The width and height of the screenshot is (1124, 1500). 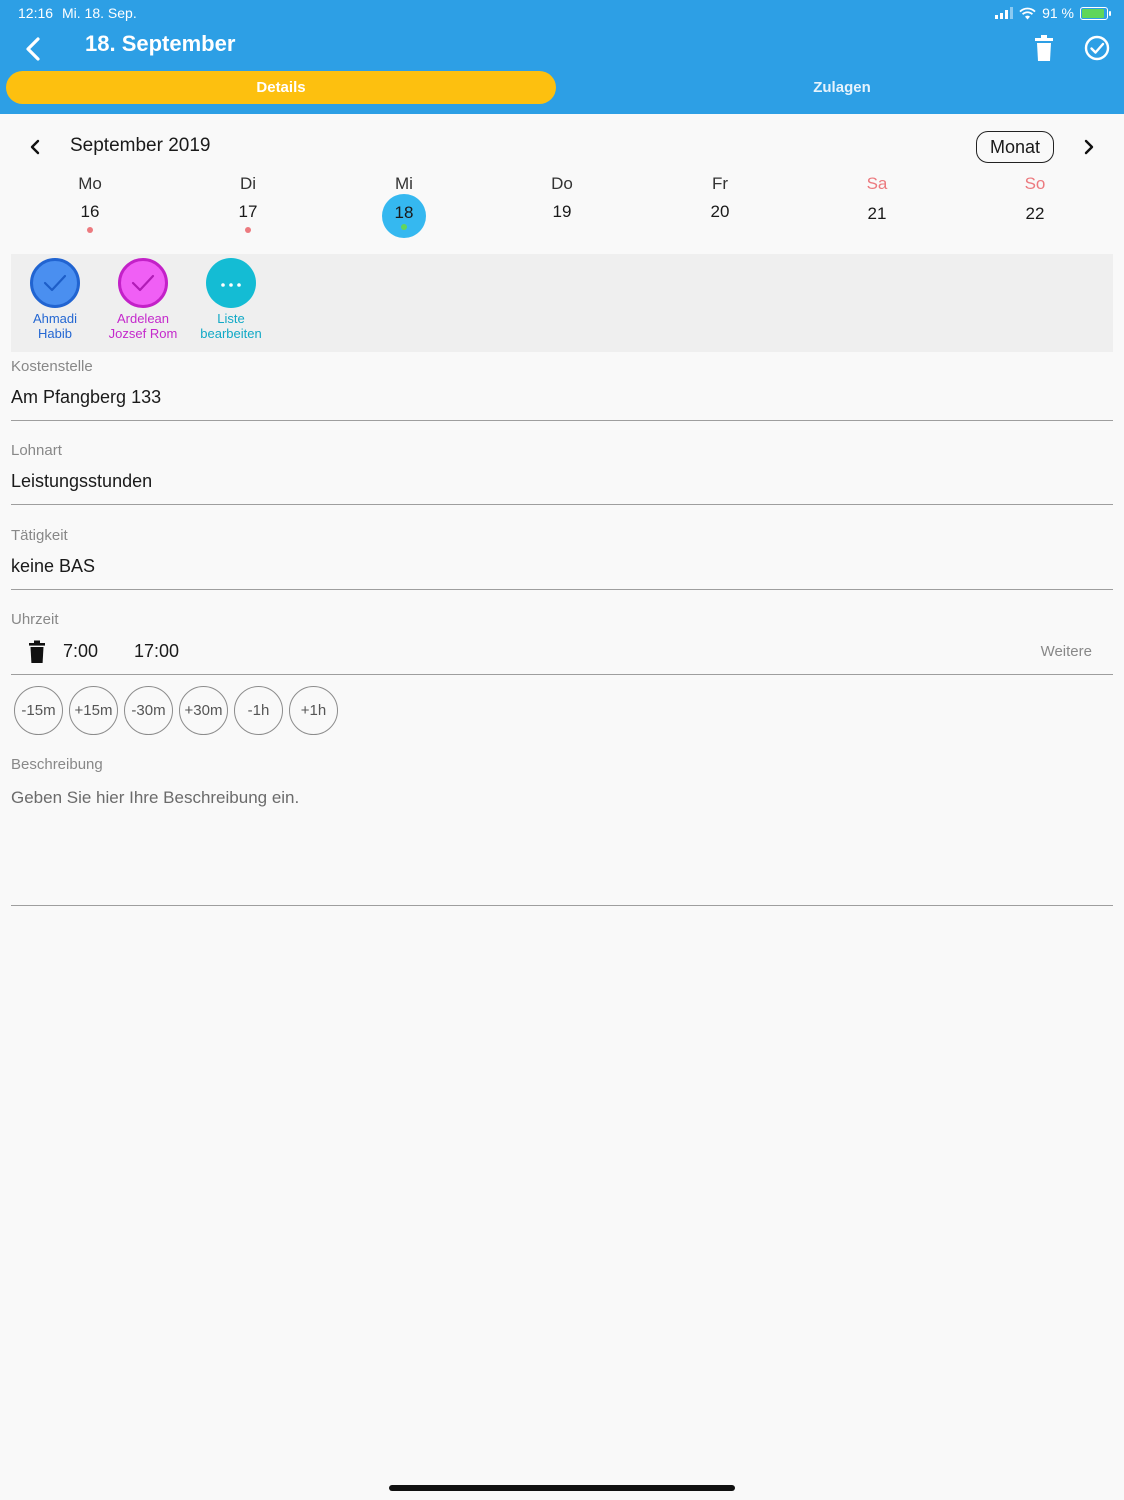 I want to click on back-icon, so click(x=33, y=49).